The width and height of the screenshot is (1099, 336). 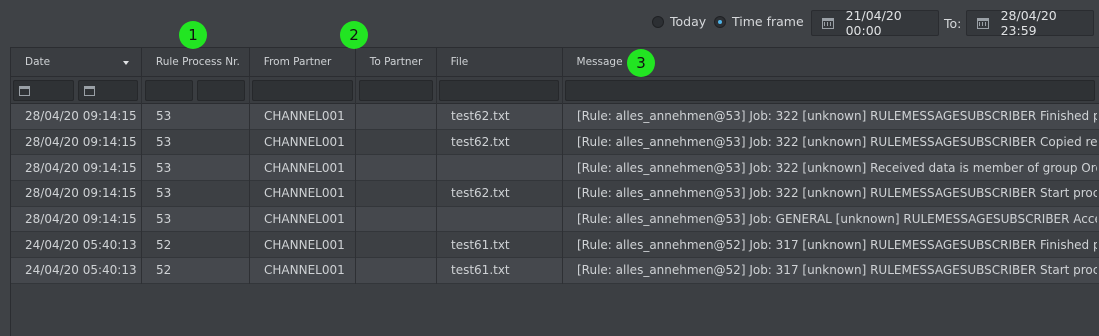 I want to click on filter-row, so click(x=555, y=90).